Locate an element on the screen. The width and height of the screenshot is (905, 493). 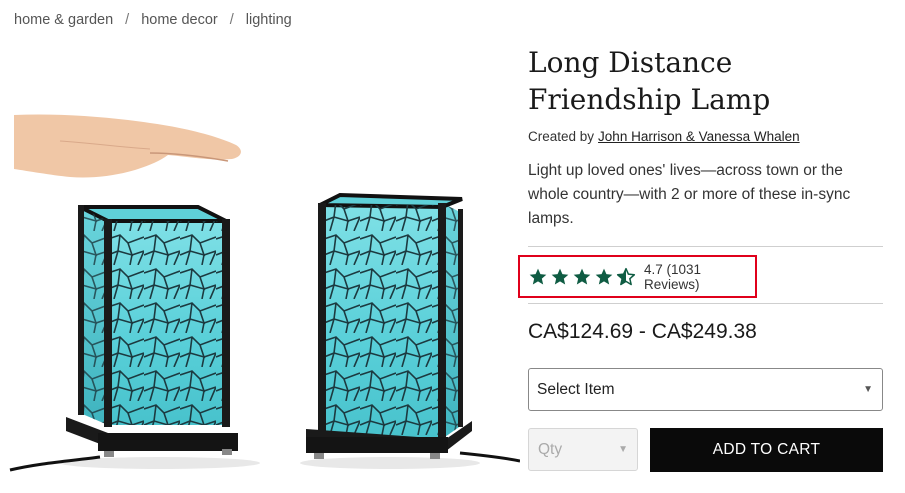
left-lamp is located at coordinates (152, 331).